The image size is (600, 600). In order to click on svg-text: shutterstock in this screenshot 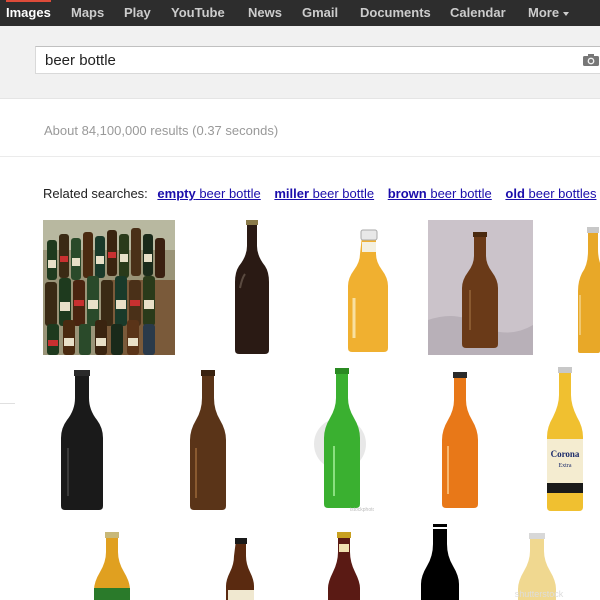, I will do `click(539, 594)`.